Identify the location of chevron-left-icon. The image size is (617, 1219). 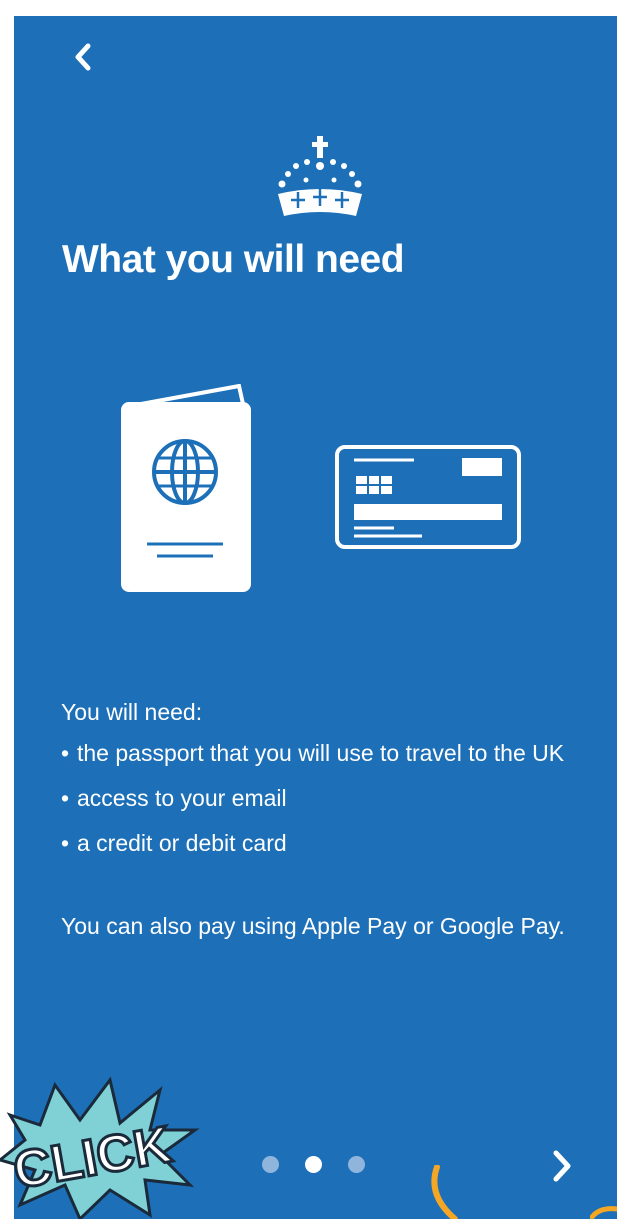
(83, 57).